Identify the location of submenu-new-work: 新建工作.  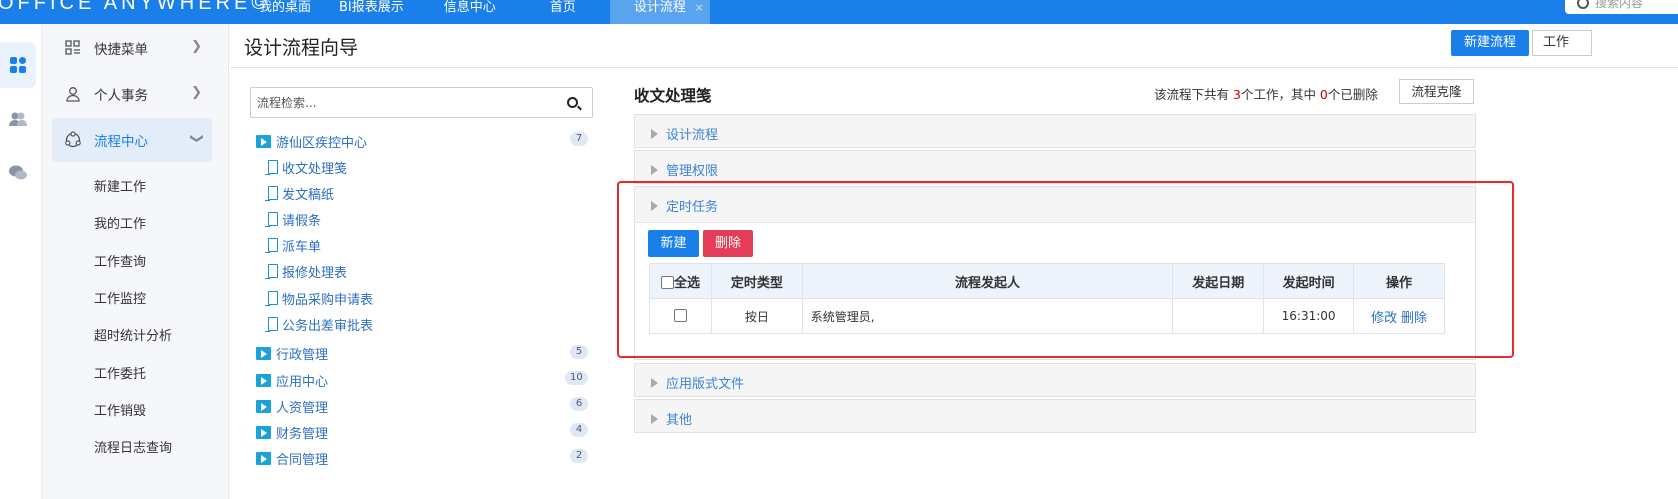
(120, 185).